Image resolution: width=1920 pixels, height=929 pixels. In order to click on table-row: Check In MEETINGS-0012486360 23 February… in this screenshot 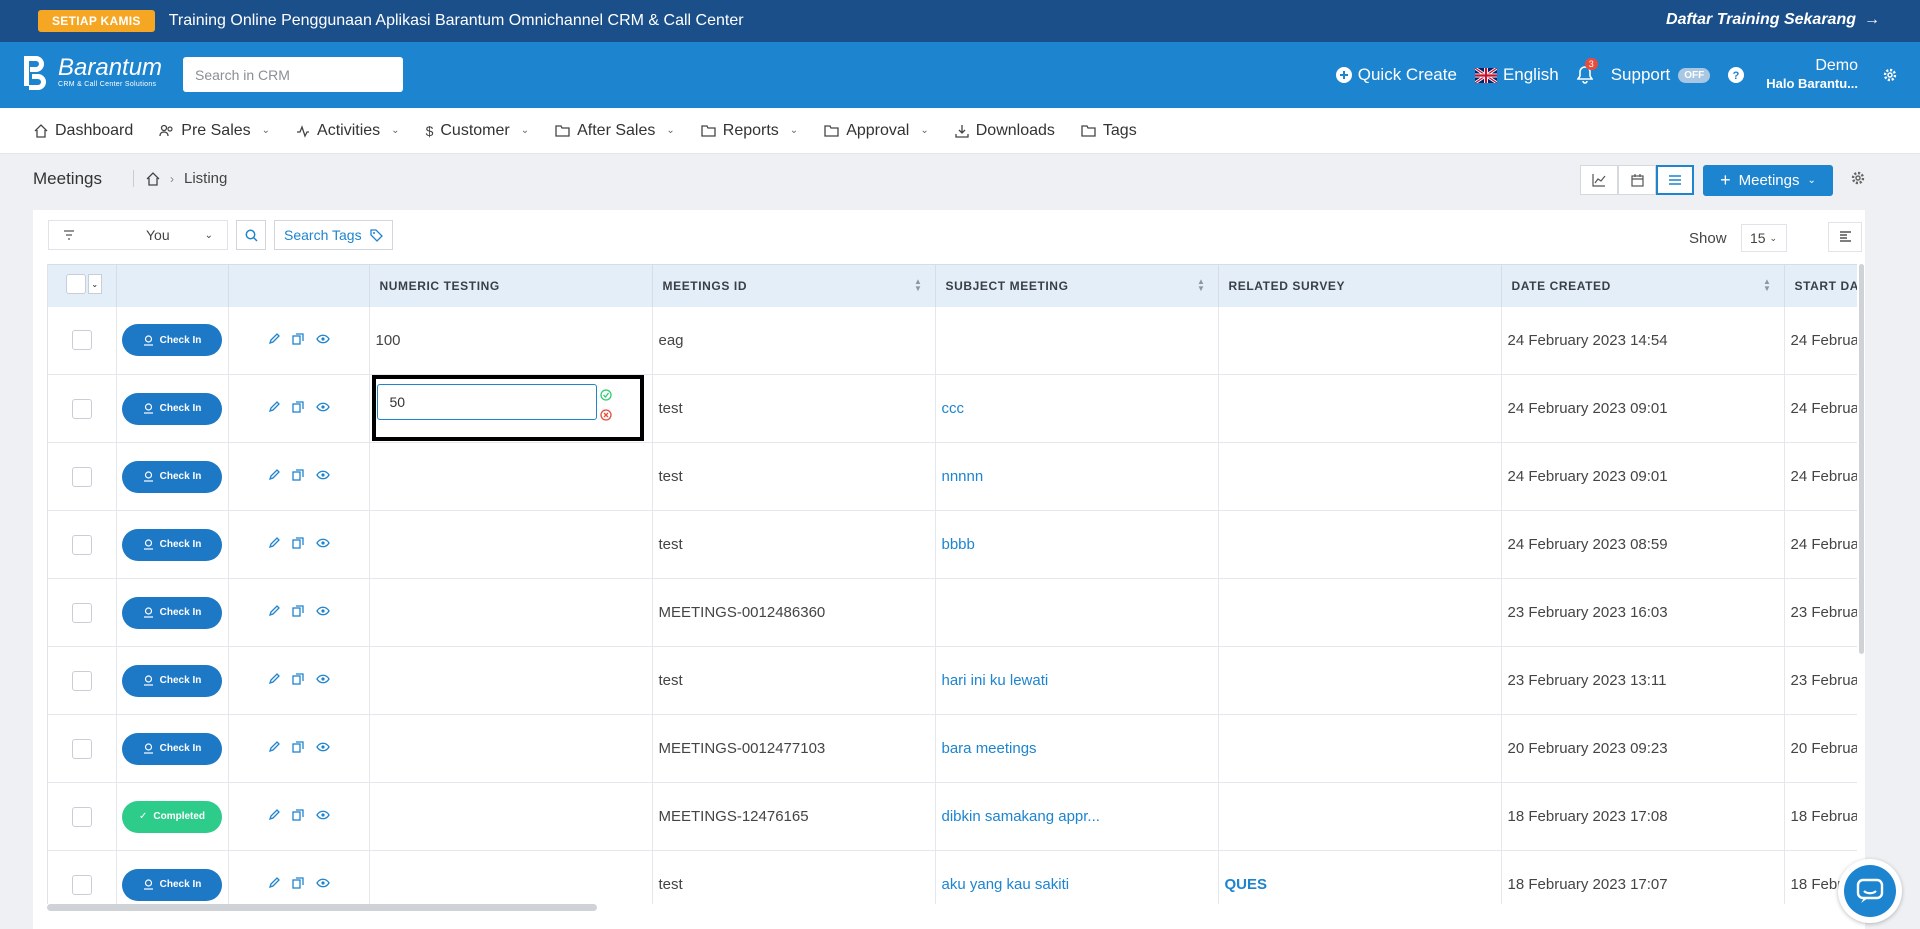, I will do `click(952, 612)`.